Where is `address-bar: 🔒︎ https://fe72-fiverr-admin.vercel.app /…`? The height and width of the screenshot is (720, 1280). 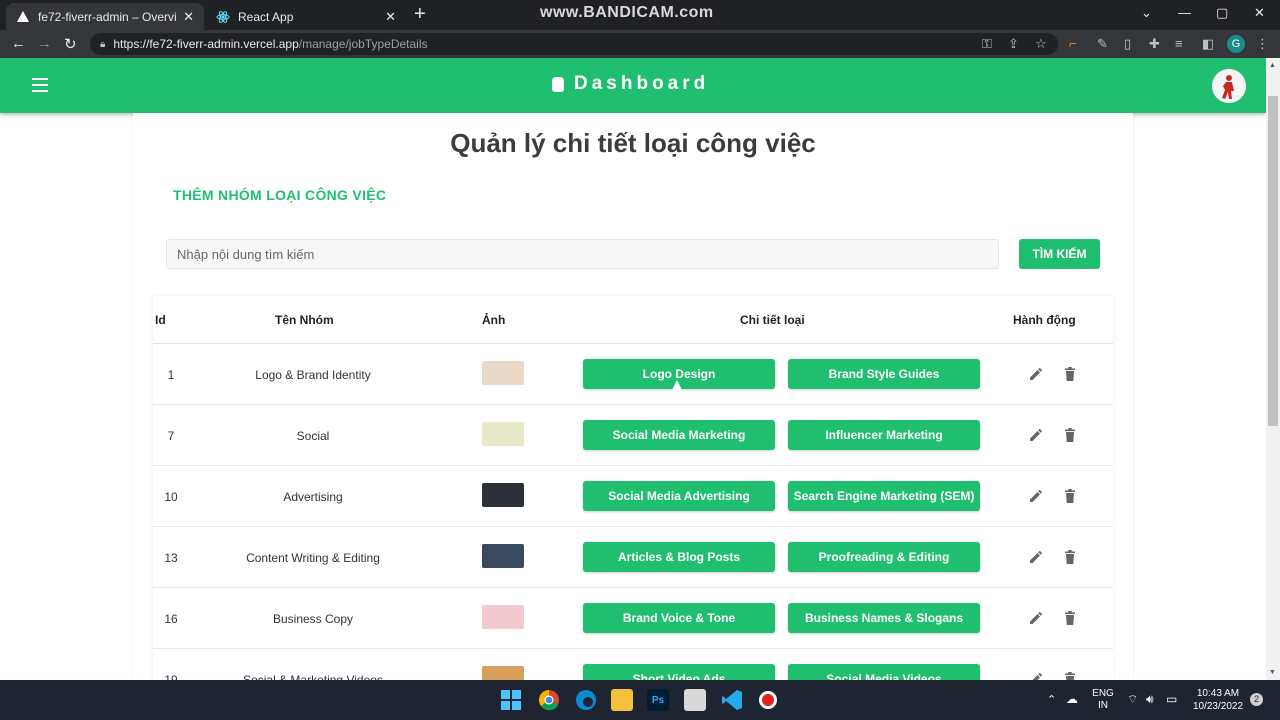
address-bar: 🔒︎ https://fe72-fiverr-admin.vercel.app /… is located at coordinates (574, 44).